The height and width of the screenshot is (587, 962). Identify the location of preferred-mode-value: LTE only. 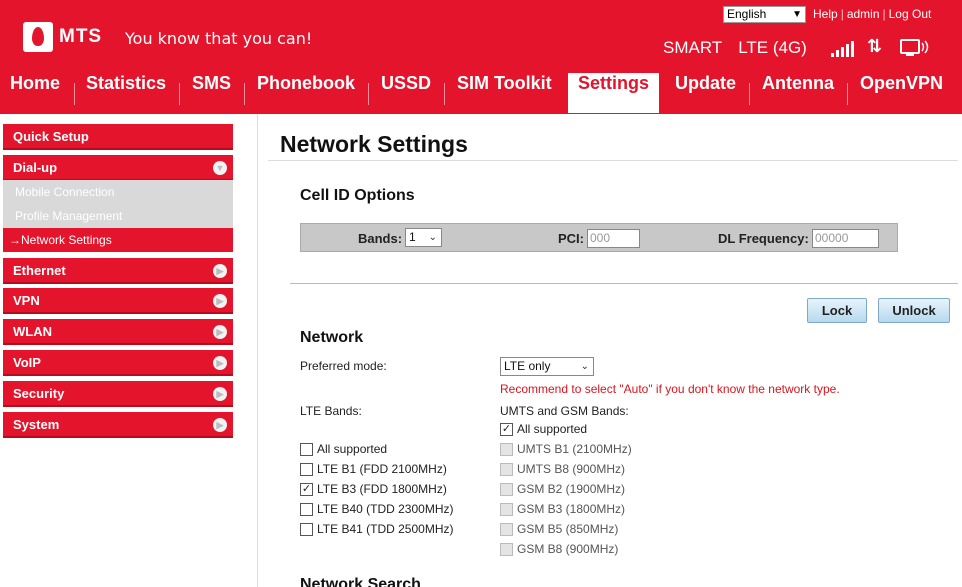
(527, 366).